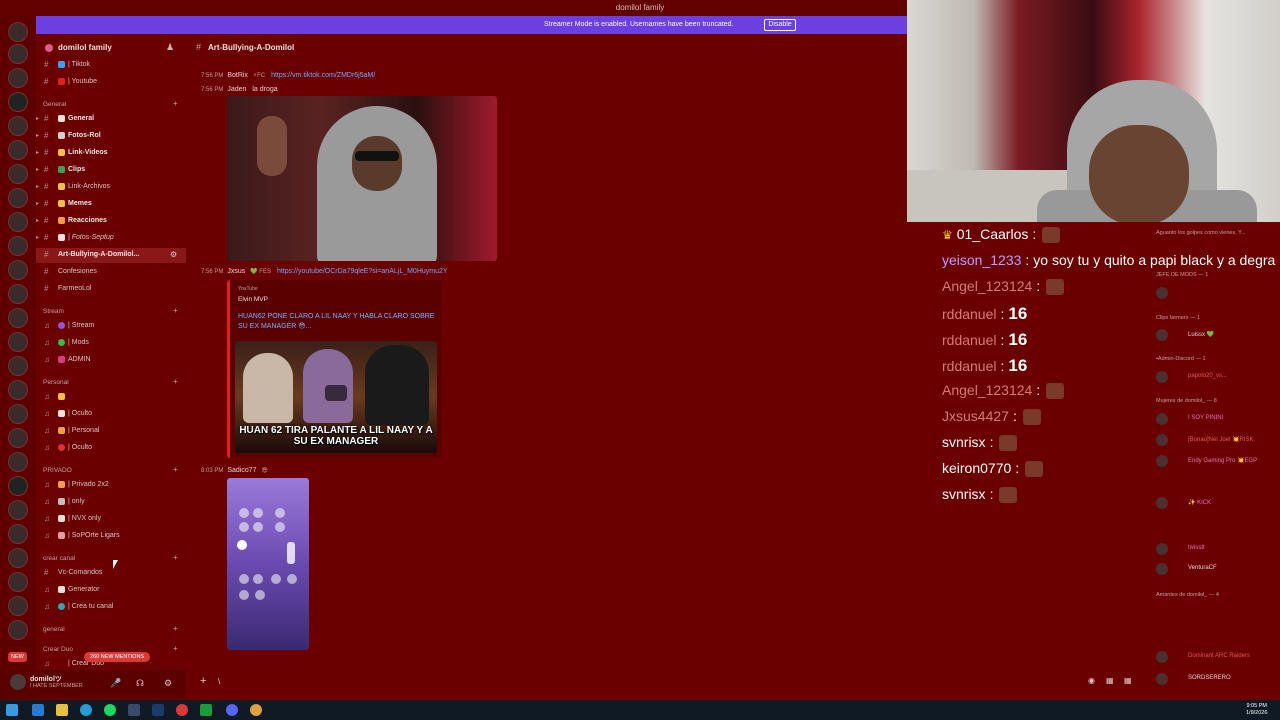 This screenshot has height=720, width=1280. What do you see at coordinates (58, 649) in the screenshot?
I see `category-crear-duo: Crear Duo` at bounding box center [58, 649].